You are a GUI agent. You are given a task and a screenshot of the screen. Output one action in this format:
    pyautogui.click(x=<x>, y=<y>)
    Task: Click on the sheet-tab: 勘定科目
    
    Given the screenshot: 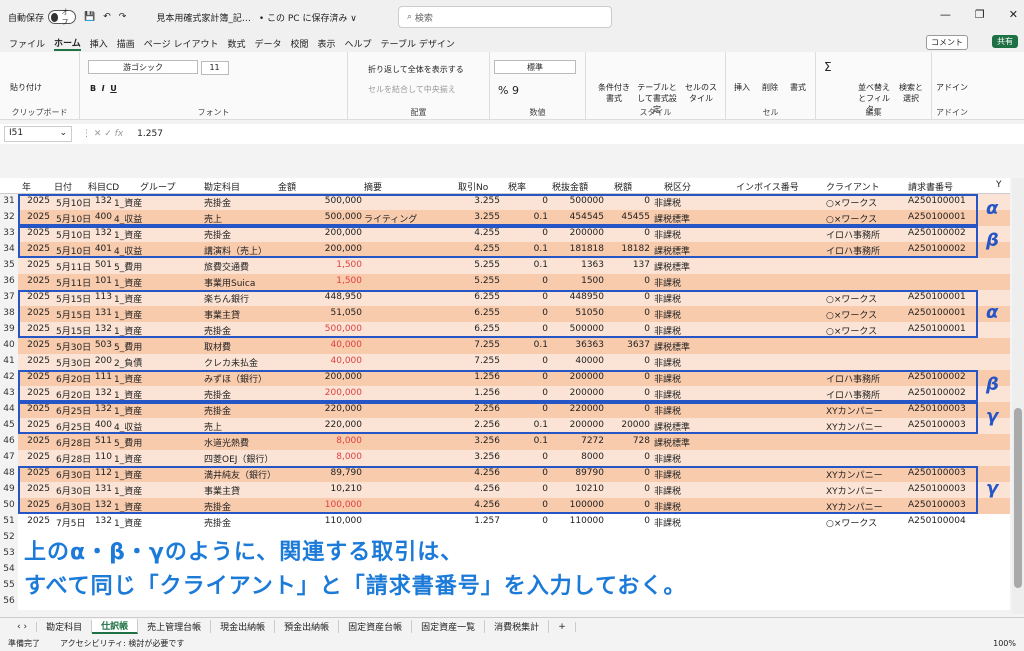 What is the action you would take?
    pyautogui.click(x=65, y=626)
    